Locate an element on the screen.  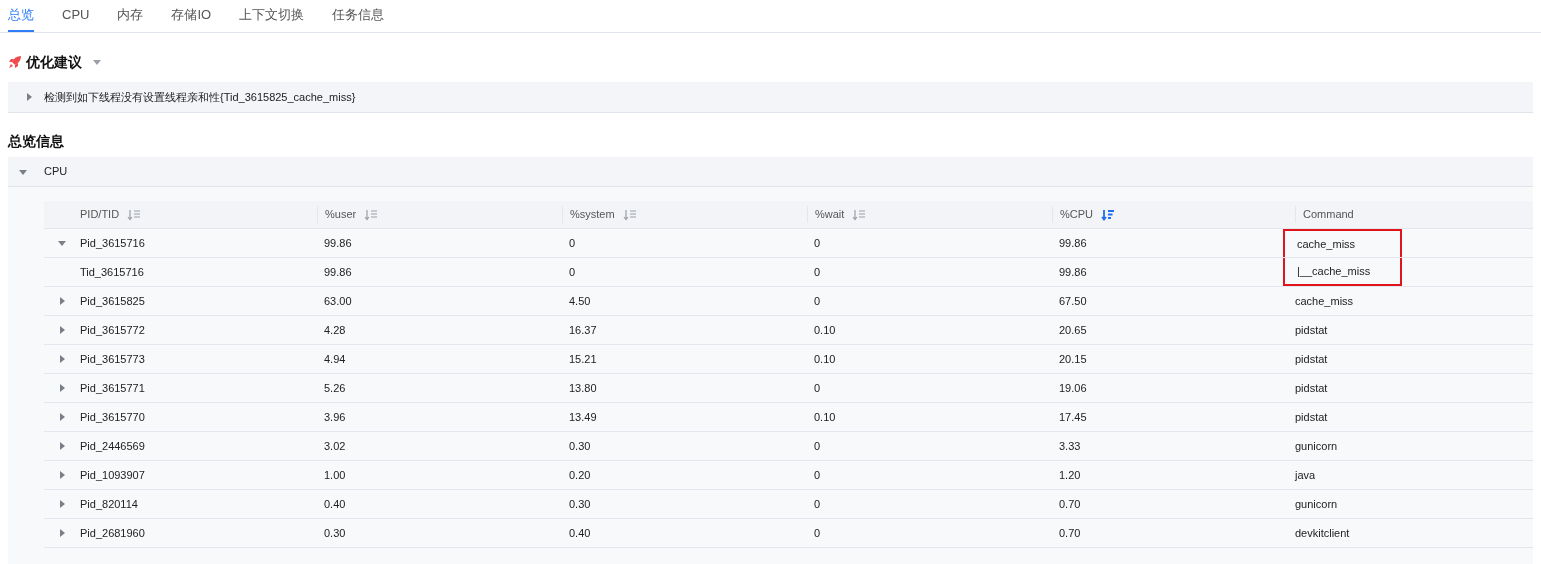
tab: 内存 is located at coordinates (130, 16).